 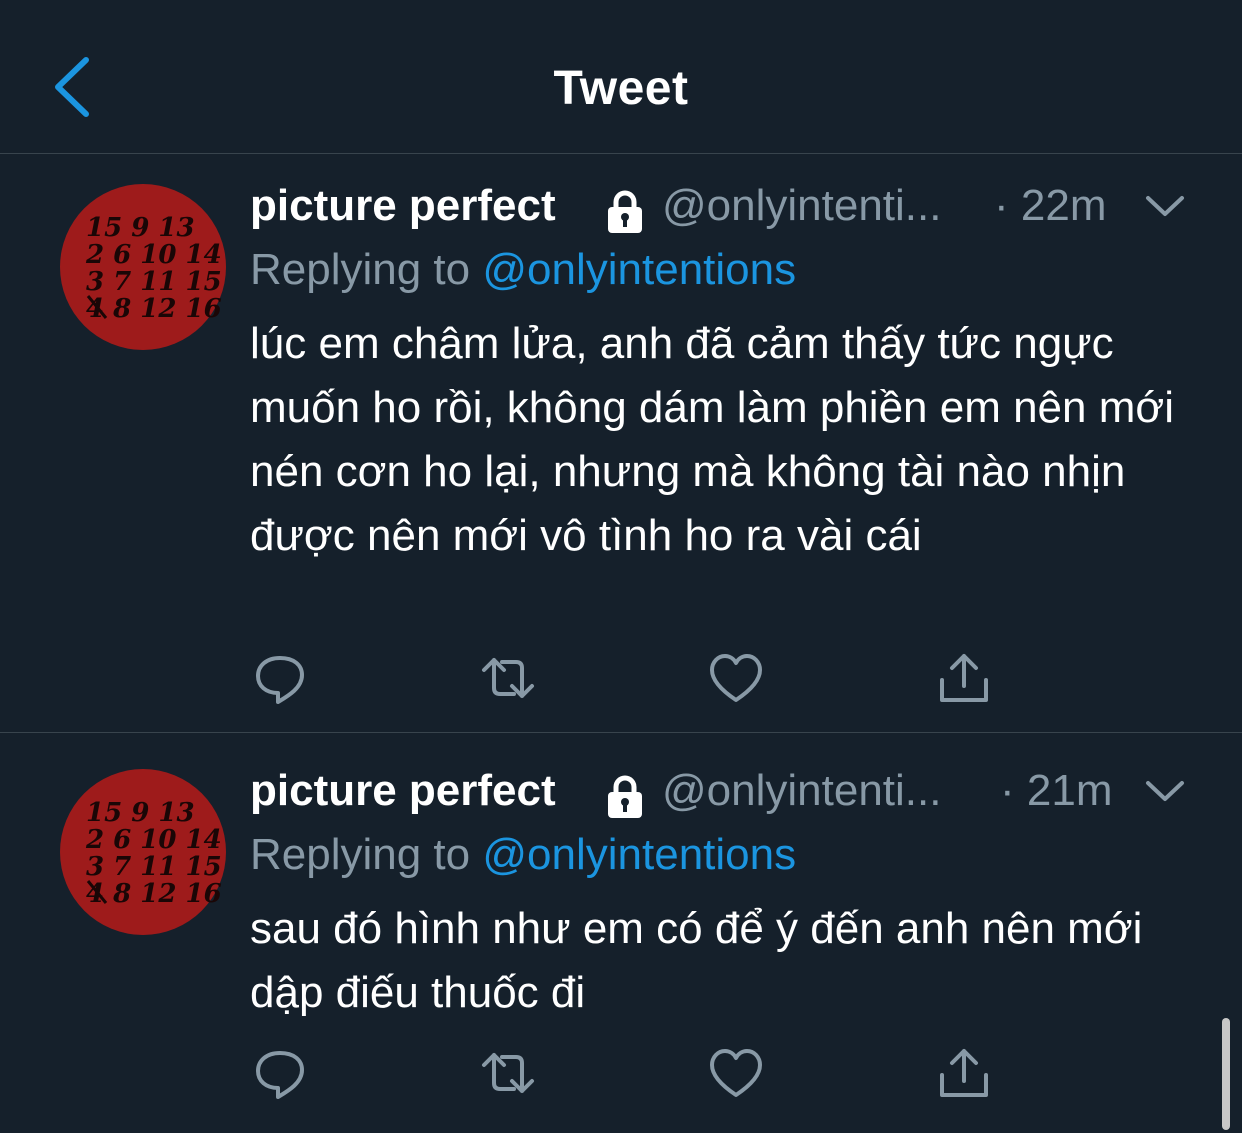 What do you see at coordinates (1050, 205) in the screenshot?
I see `tweet-time: · 22m` at bounding box center [1050, 205].